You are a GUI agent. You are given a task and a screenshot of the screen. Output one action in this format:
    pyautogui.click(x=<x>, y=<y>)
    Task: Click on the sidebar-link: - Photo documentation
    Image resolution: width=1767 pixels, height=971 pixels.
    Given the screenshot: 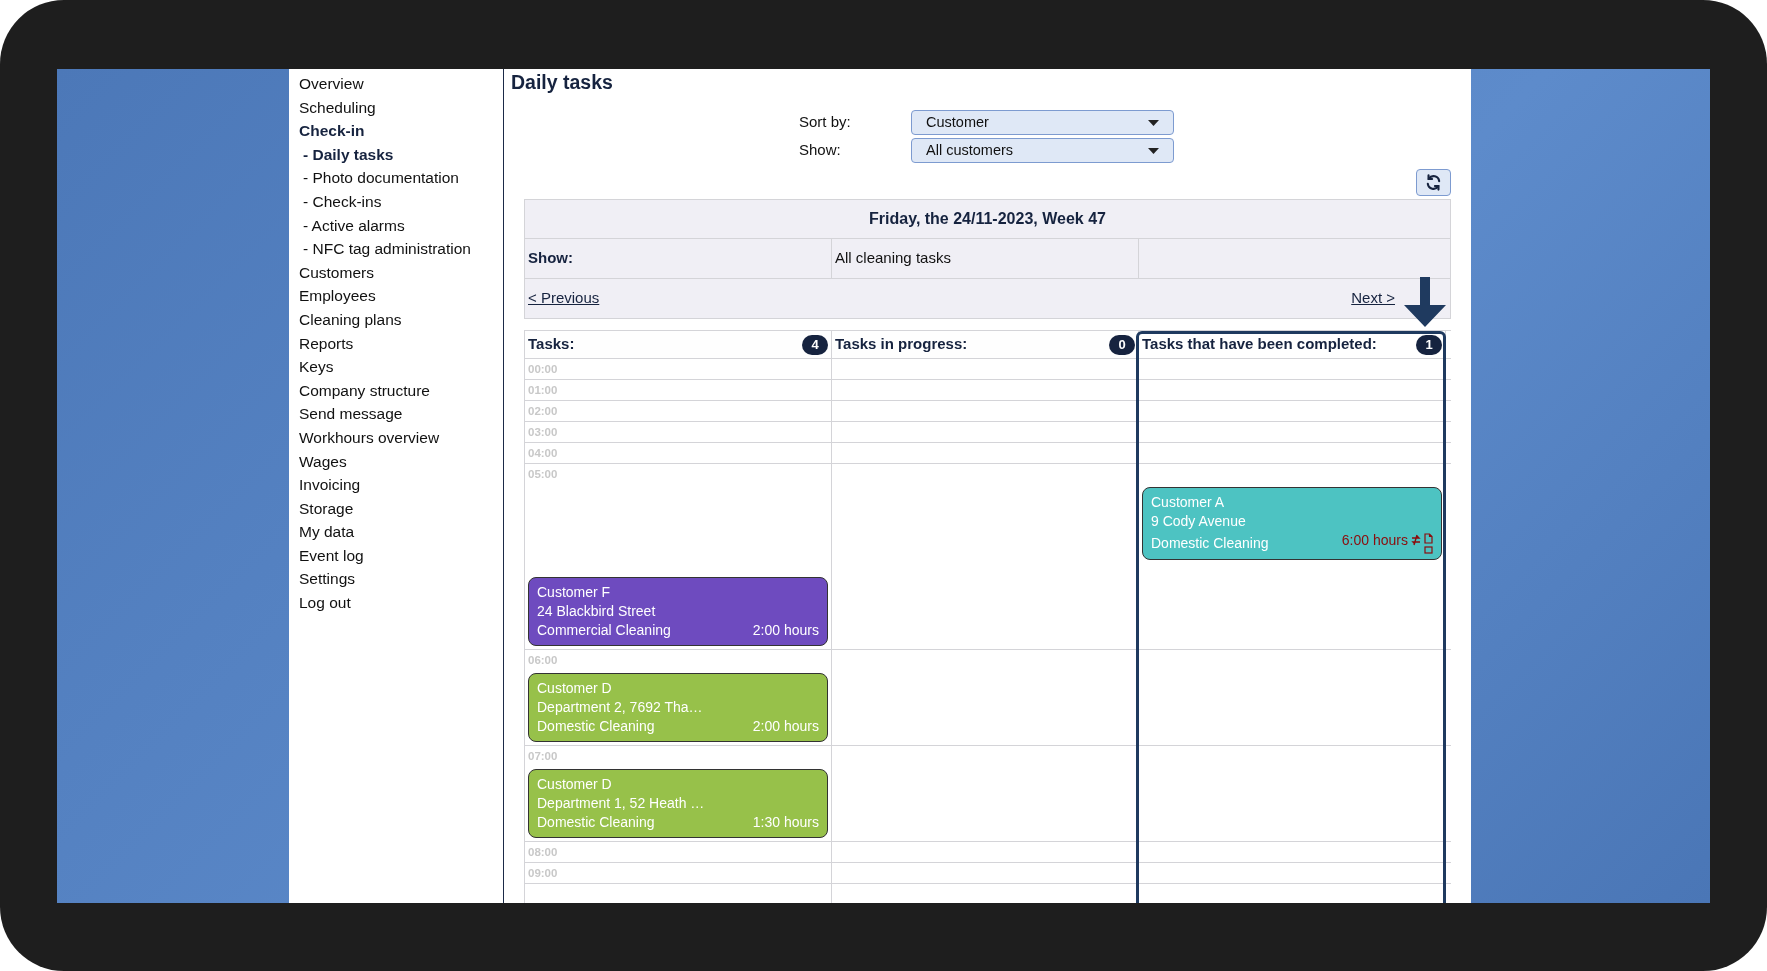 What is the action you would take?
    pyautogui.click(x=401, y=178)
    